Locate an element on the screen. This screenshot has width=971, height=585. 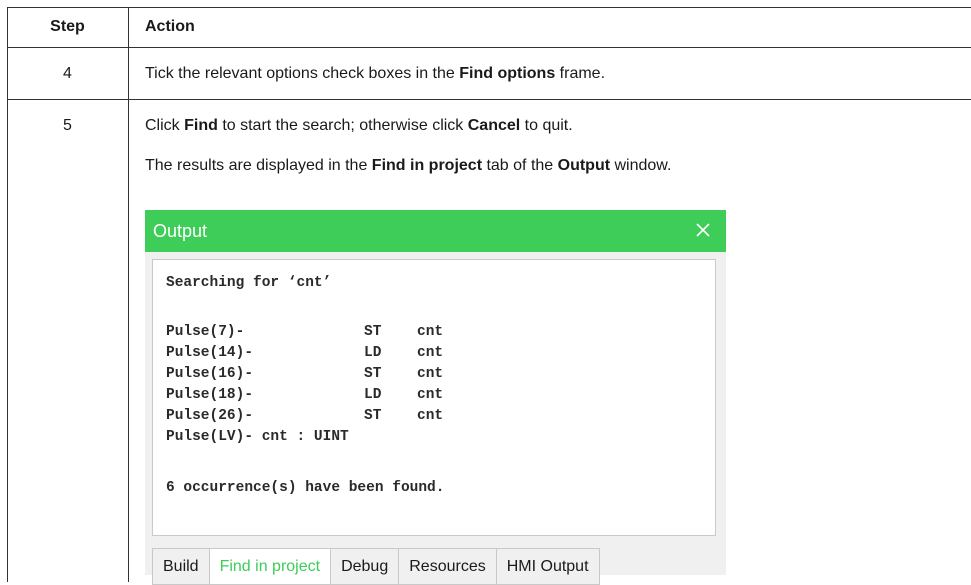
action-bold-text: Find options is located at coordinates (507, 73).